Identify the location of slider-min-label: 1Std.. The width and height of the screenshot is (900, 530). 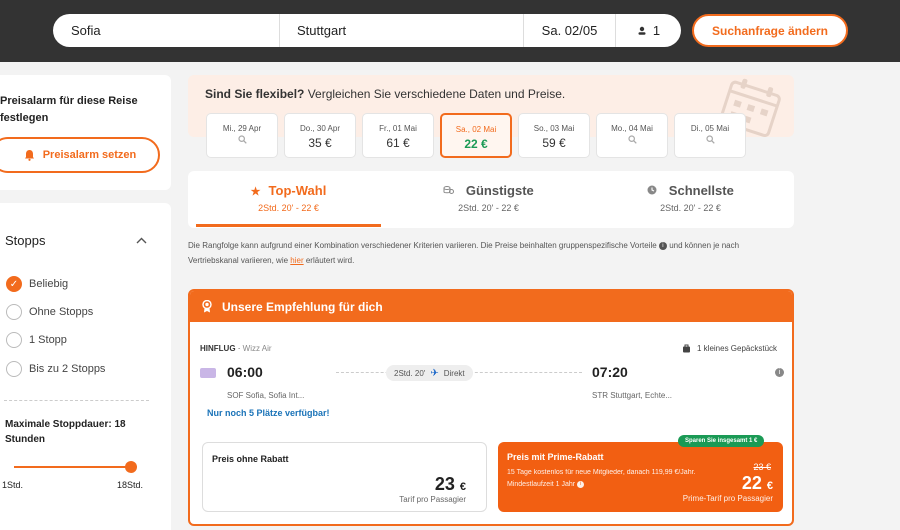
(13, 485).